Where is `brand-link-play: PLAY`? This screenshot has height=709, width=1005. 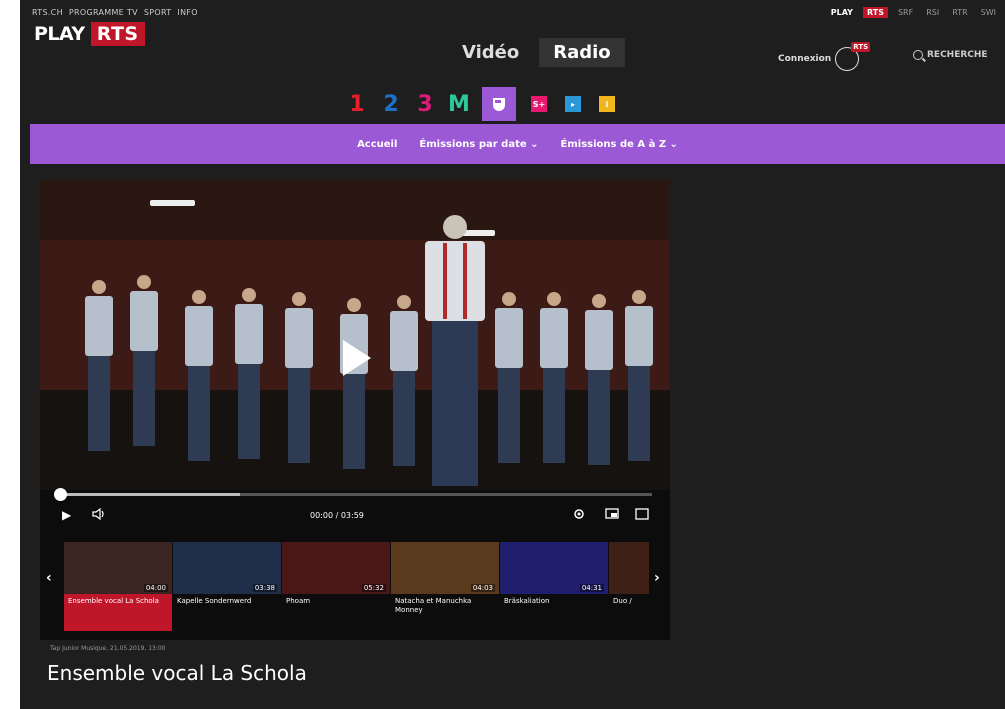
brand-link-play: PLAY is located at coordinates (842, 12).